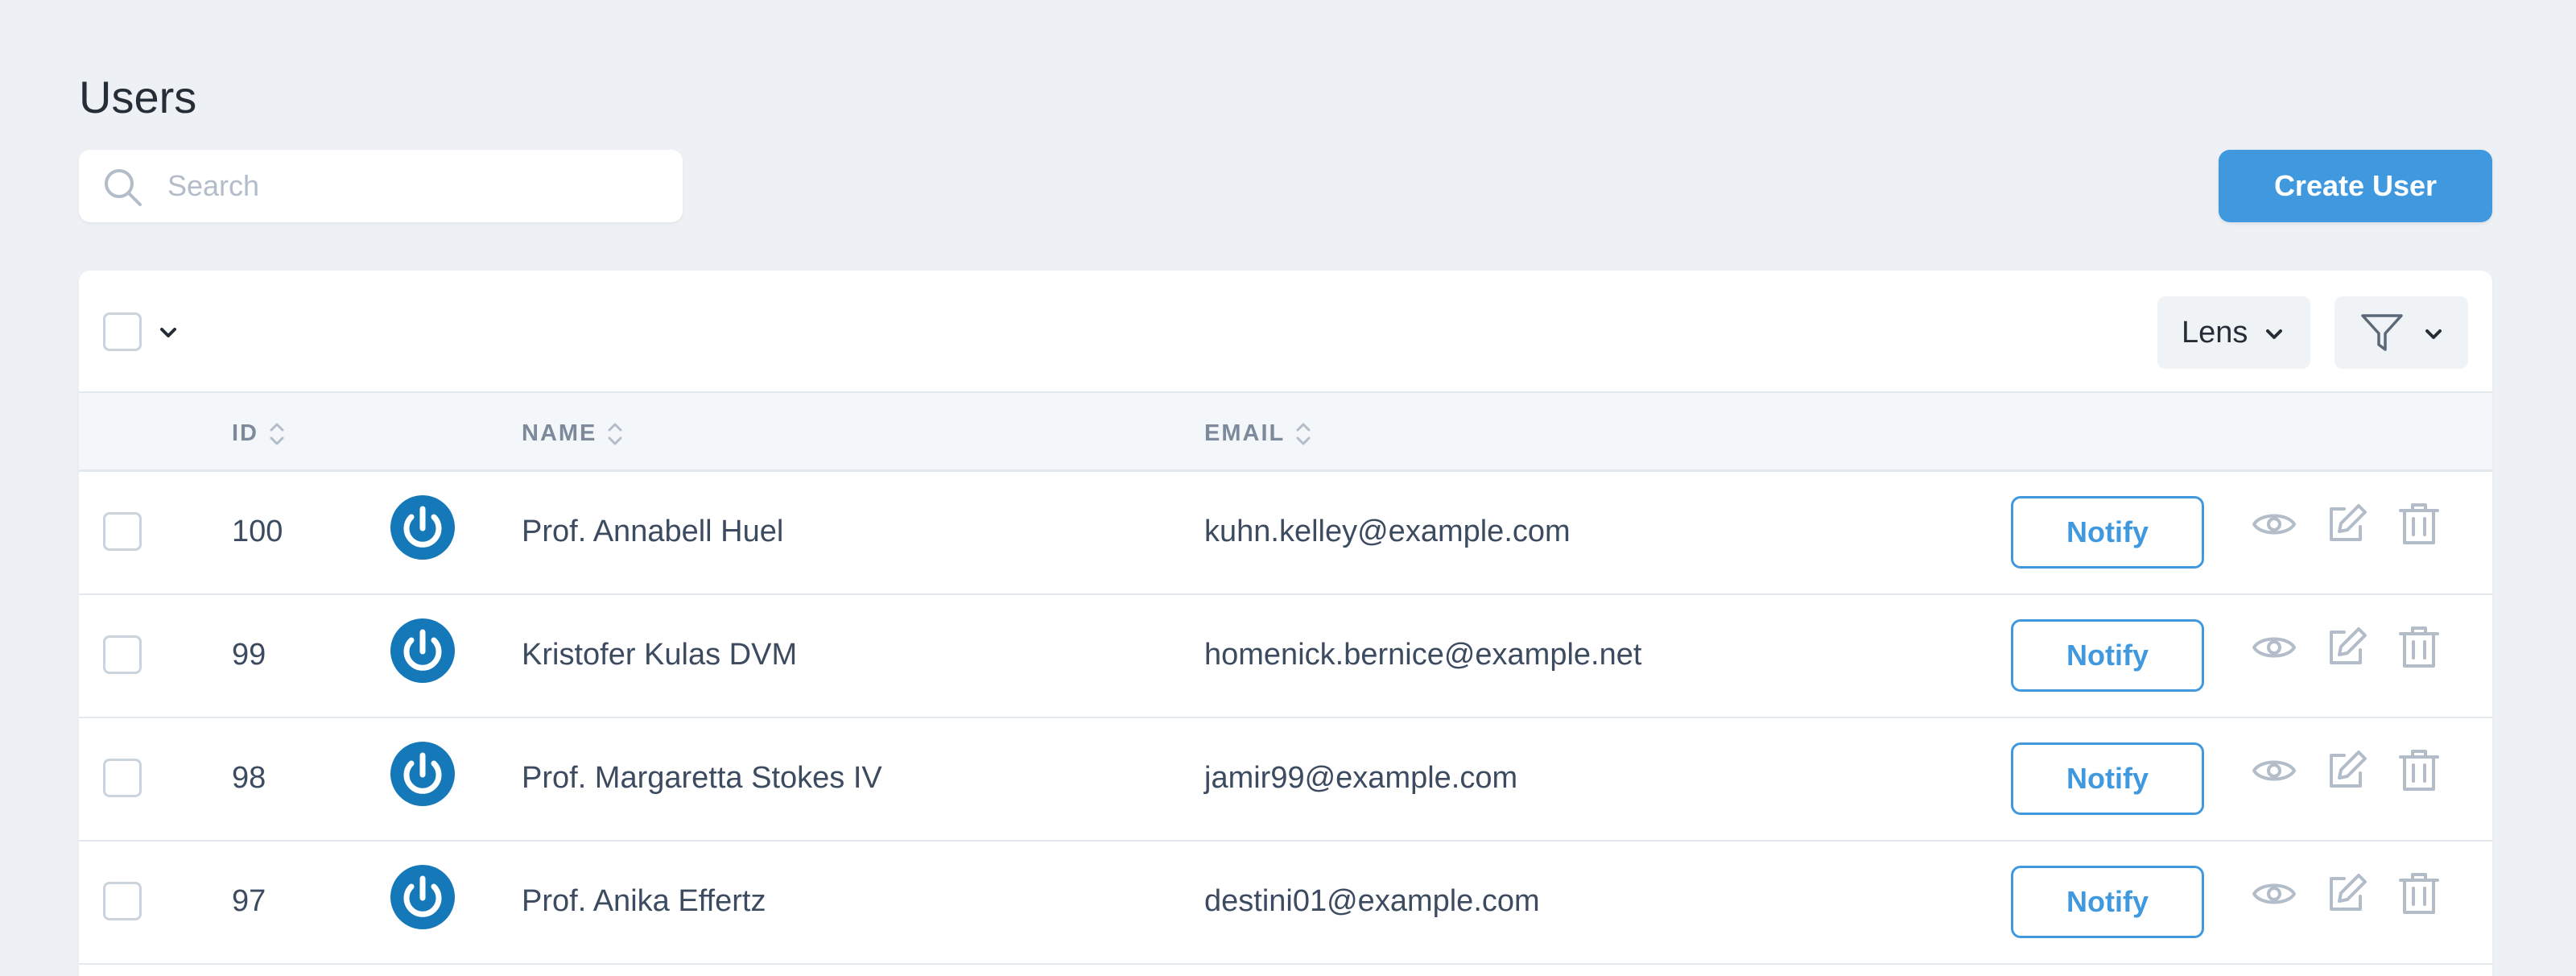 The image size is (2576, 976). I want to click on table-header: ID NAME EMAIL, so click(1285, 432).